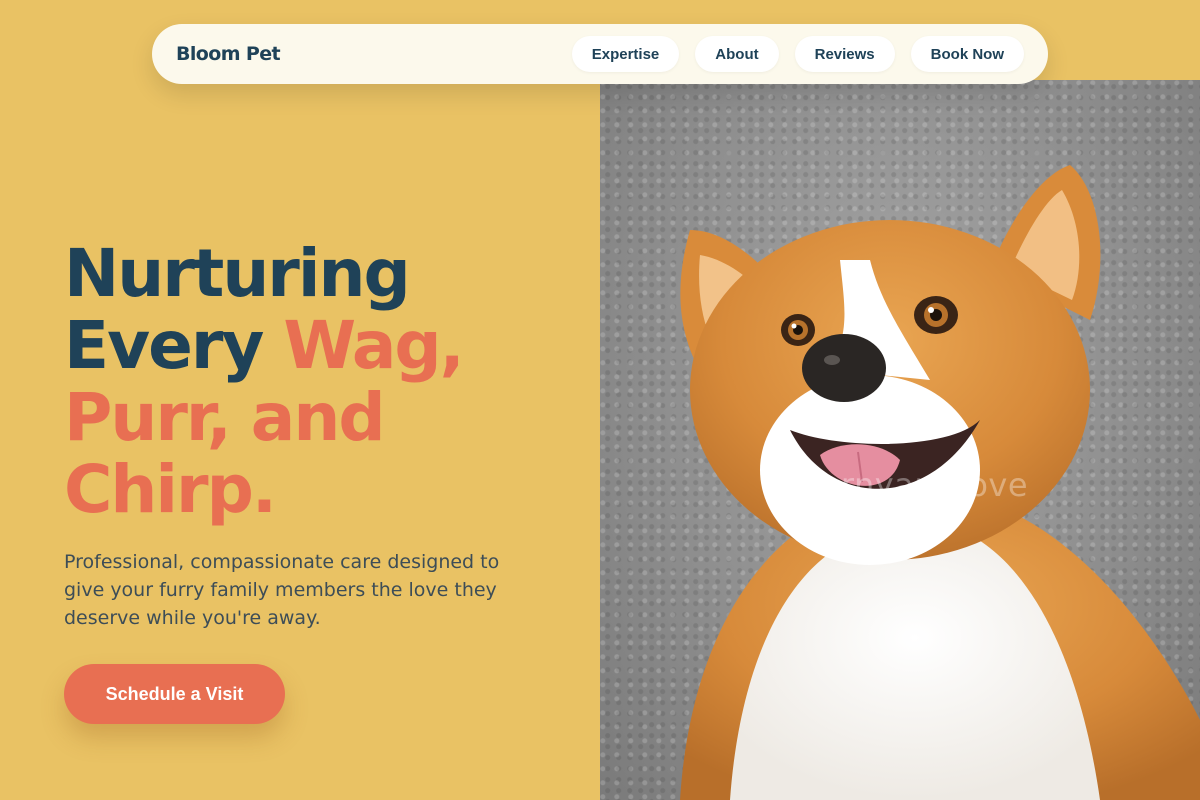 The height and width of the screenshot is (800, 1200). I want to click on nav-link-expertise: Expertise, so click(625, 54).